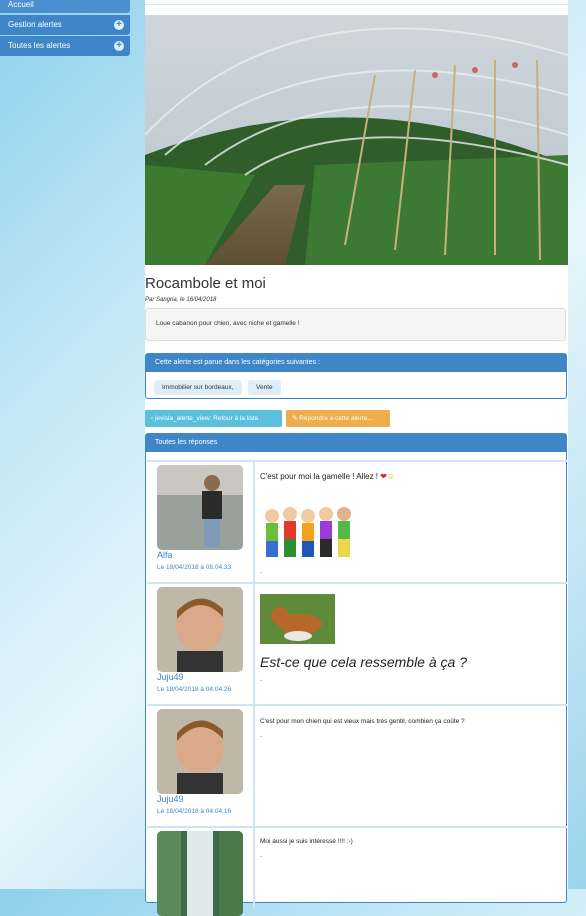 Image resolution: width=586 pixels, height=916 pixels. What do you see at coordinates (198, 387) in the screenshot?
I see `category-tag: Immobilier sur bordeaux,` at bounding box center [198, 387].